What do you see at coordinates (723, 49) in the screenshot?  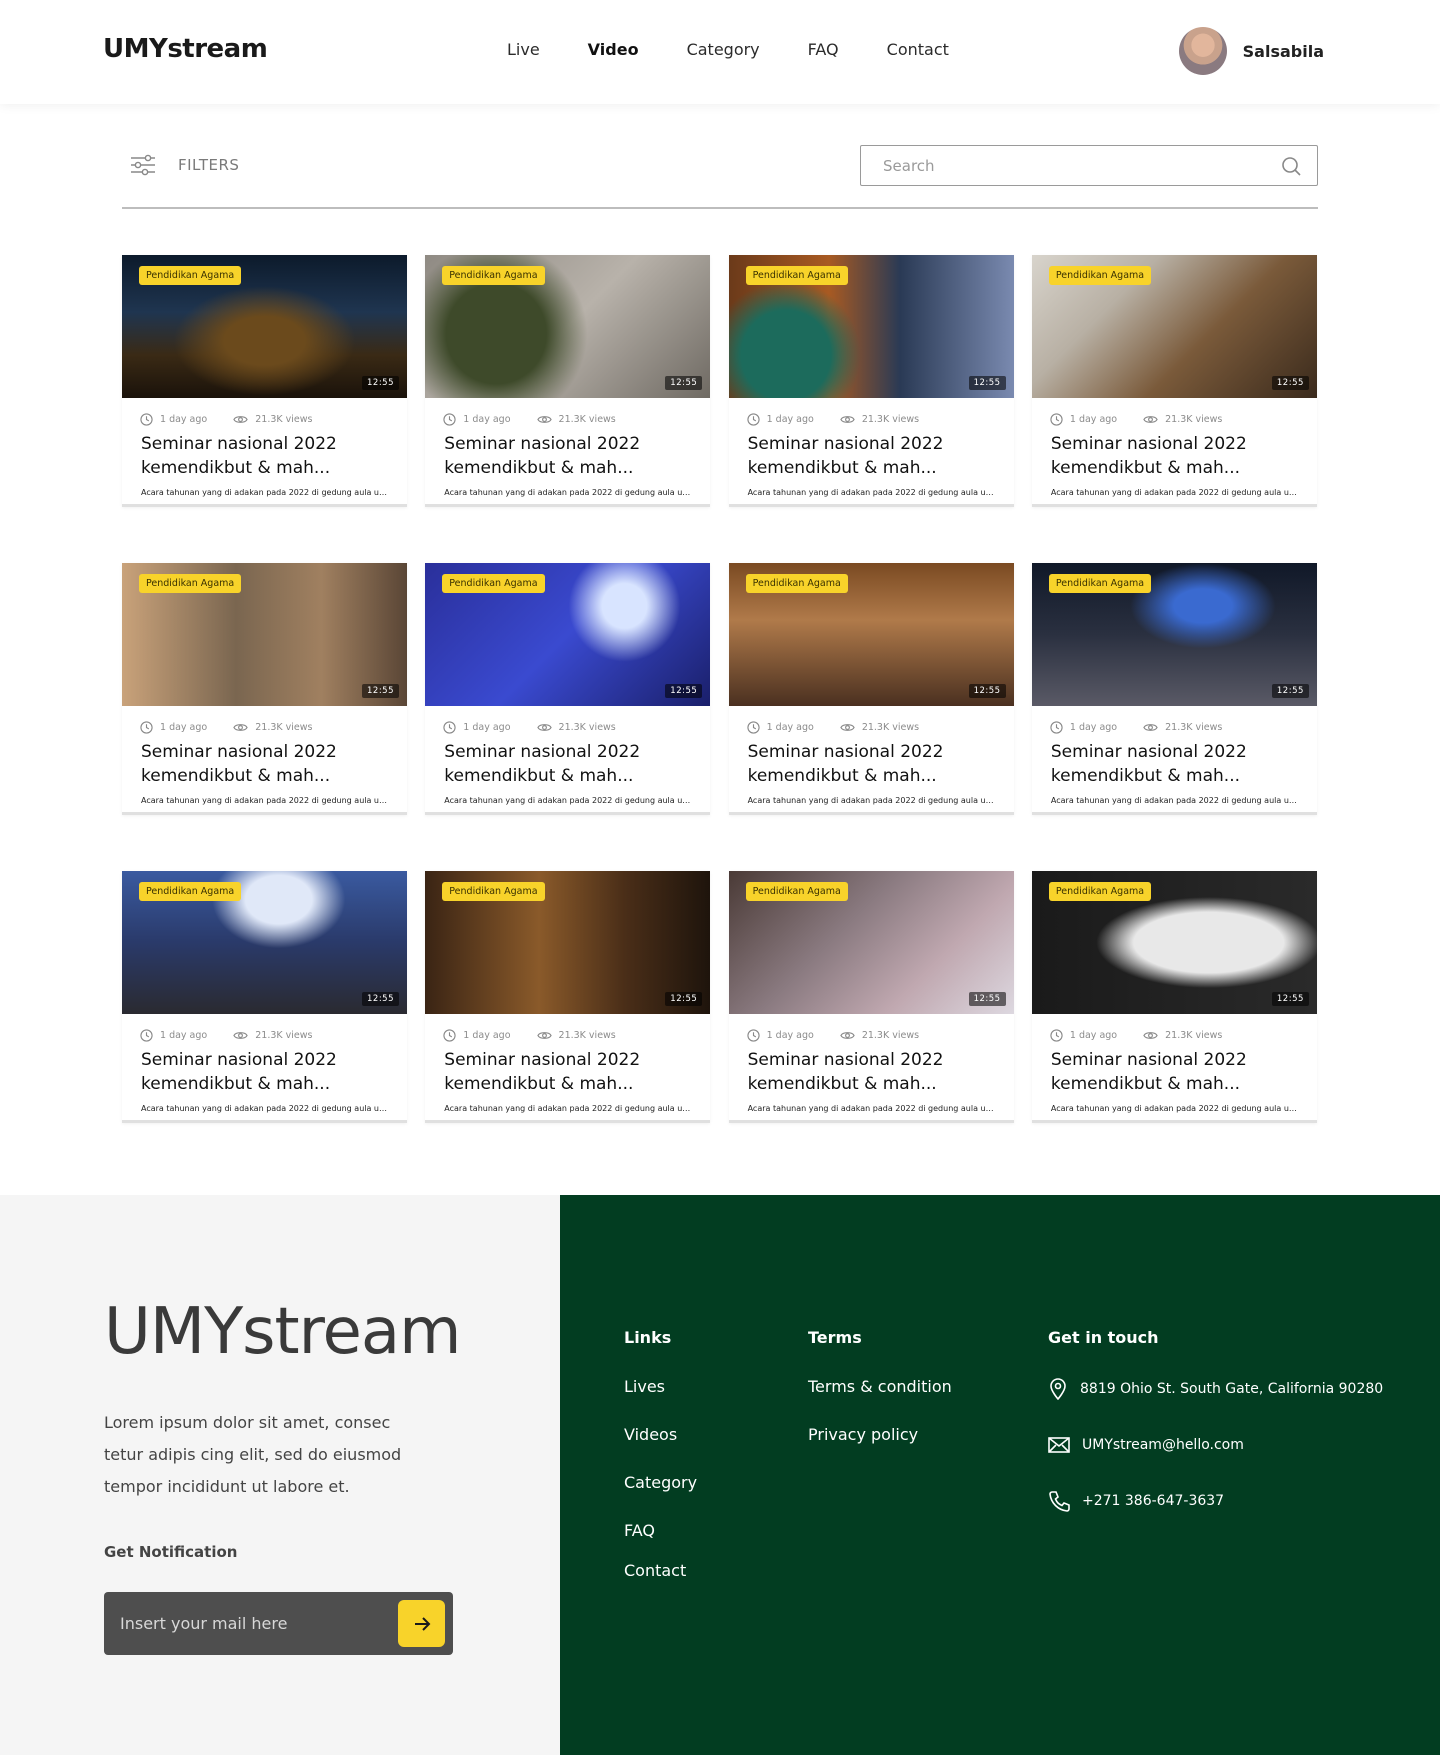 I see `nav-category: Category` at bounding box center [723, 49].